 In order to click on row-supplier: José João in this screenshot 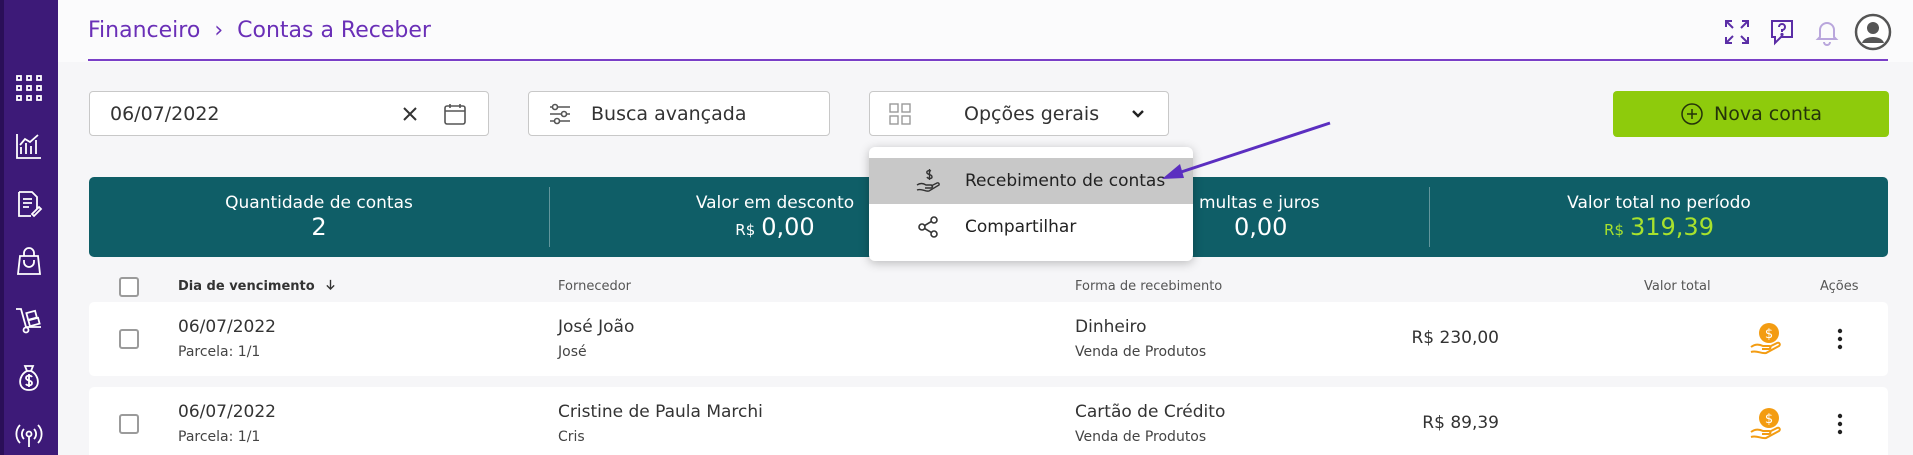, I will do `click(596, 327)`.